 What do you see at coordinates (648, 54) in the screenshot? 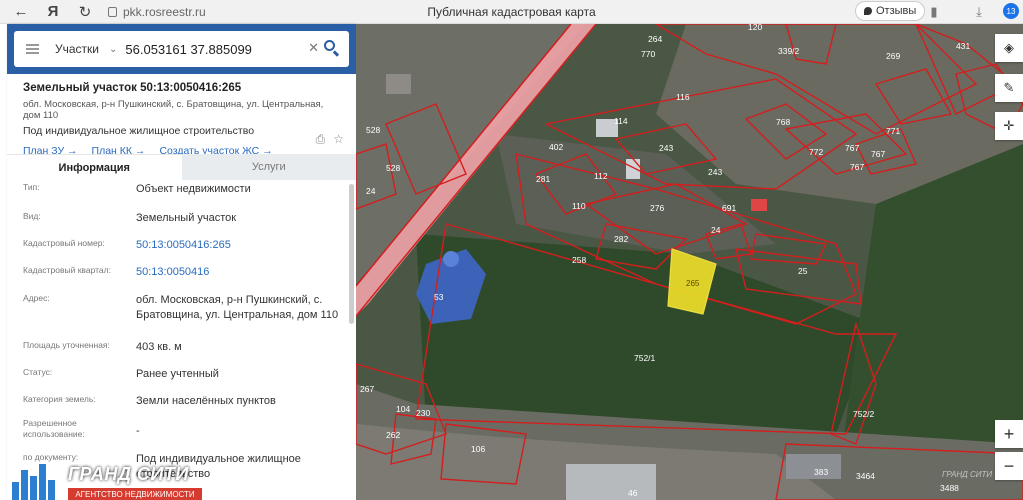
I see `map-label: 770` at bounding box center [648, 54].